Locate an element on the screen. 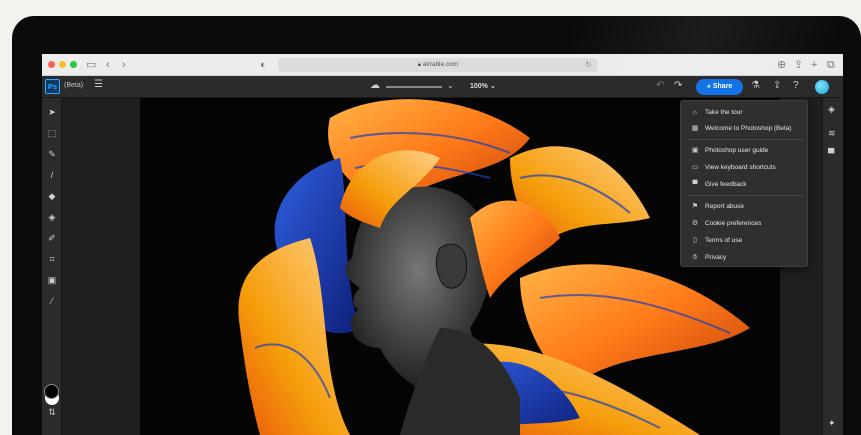  avatar is located at coordinates (822, 87).